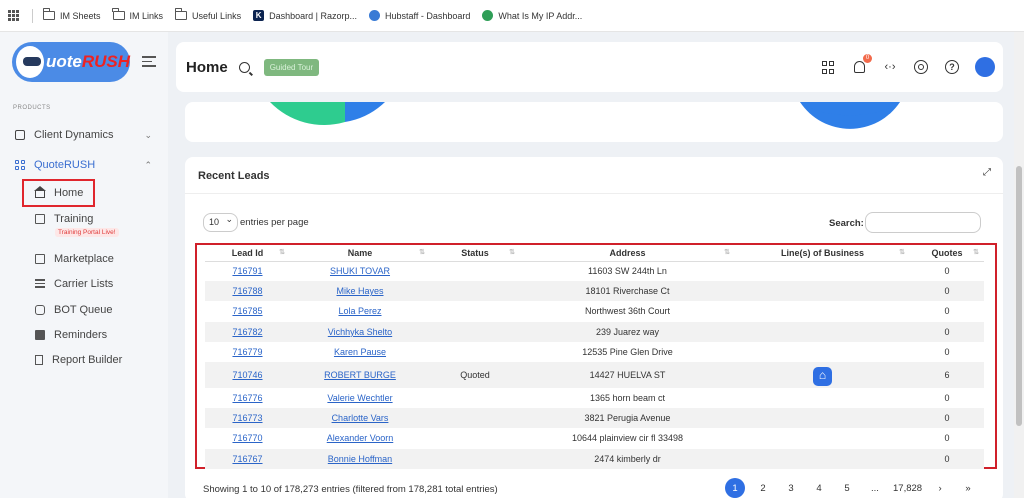  Describe the element at coordinates (137, 14) in the screenshot. I see `bookmark-im-links: IM Links` at that location.